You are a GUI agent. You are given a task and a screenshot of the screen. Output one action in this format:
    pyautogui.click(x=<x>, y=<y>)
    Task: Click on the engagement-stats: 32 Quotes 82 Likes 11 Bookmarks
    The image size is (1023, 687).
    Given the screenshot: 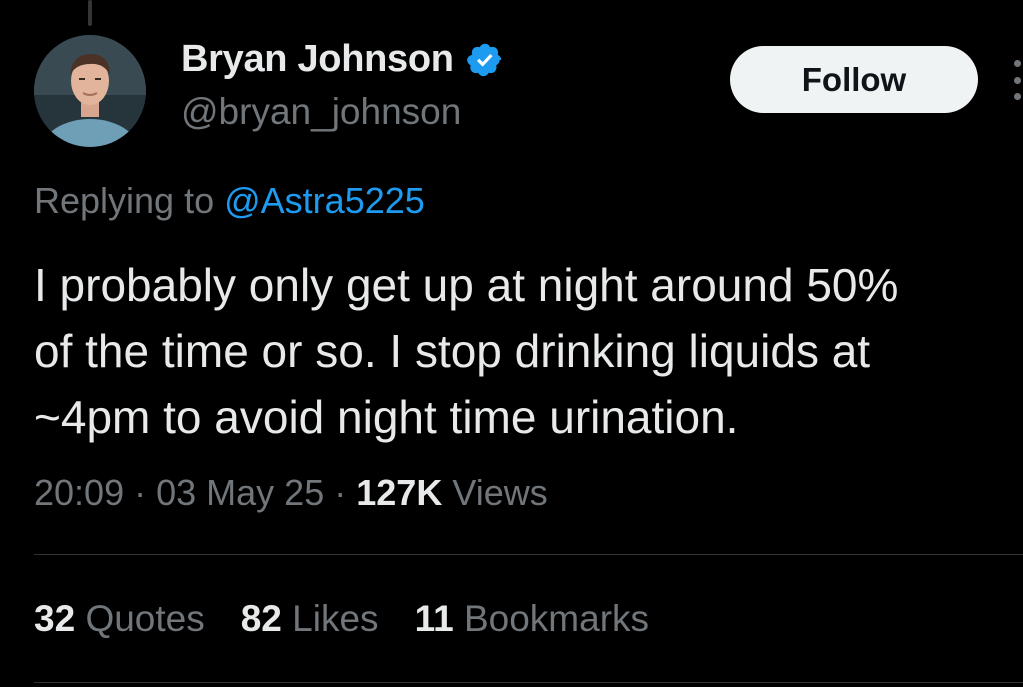 What is the action you would take?
    pyautogui.click(x=341, y=619)
    